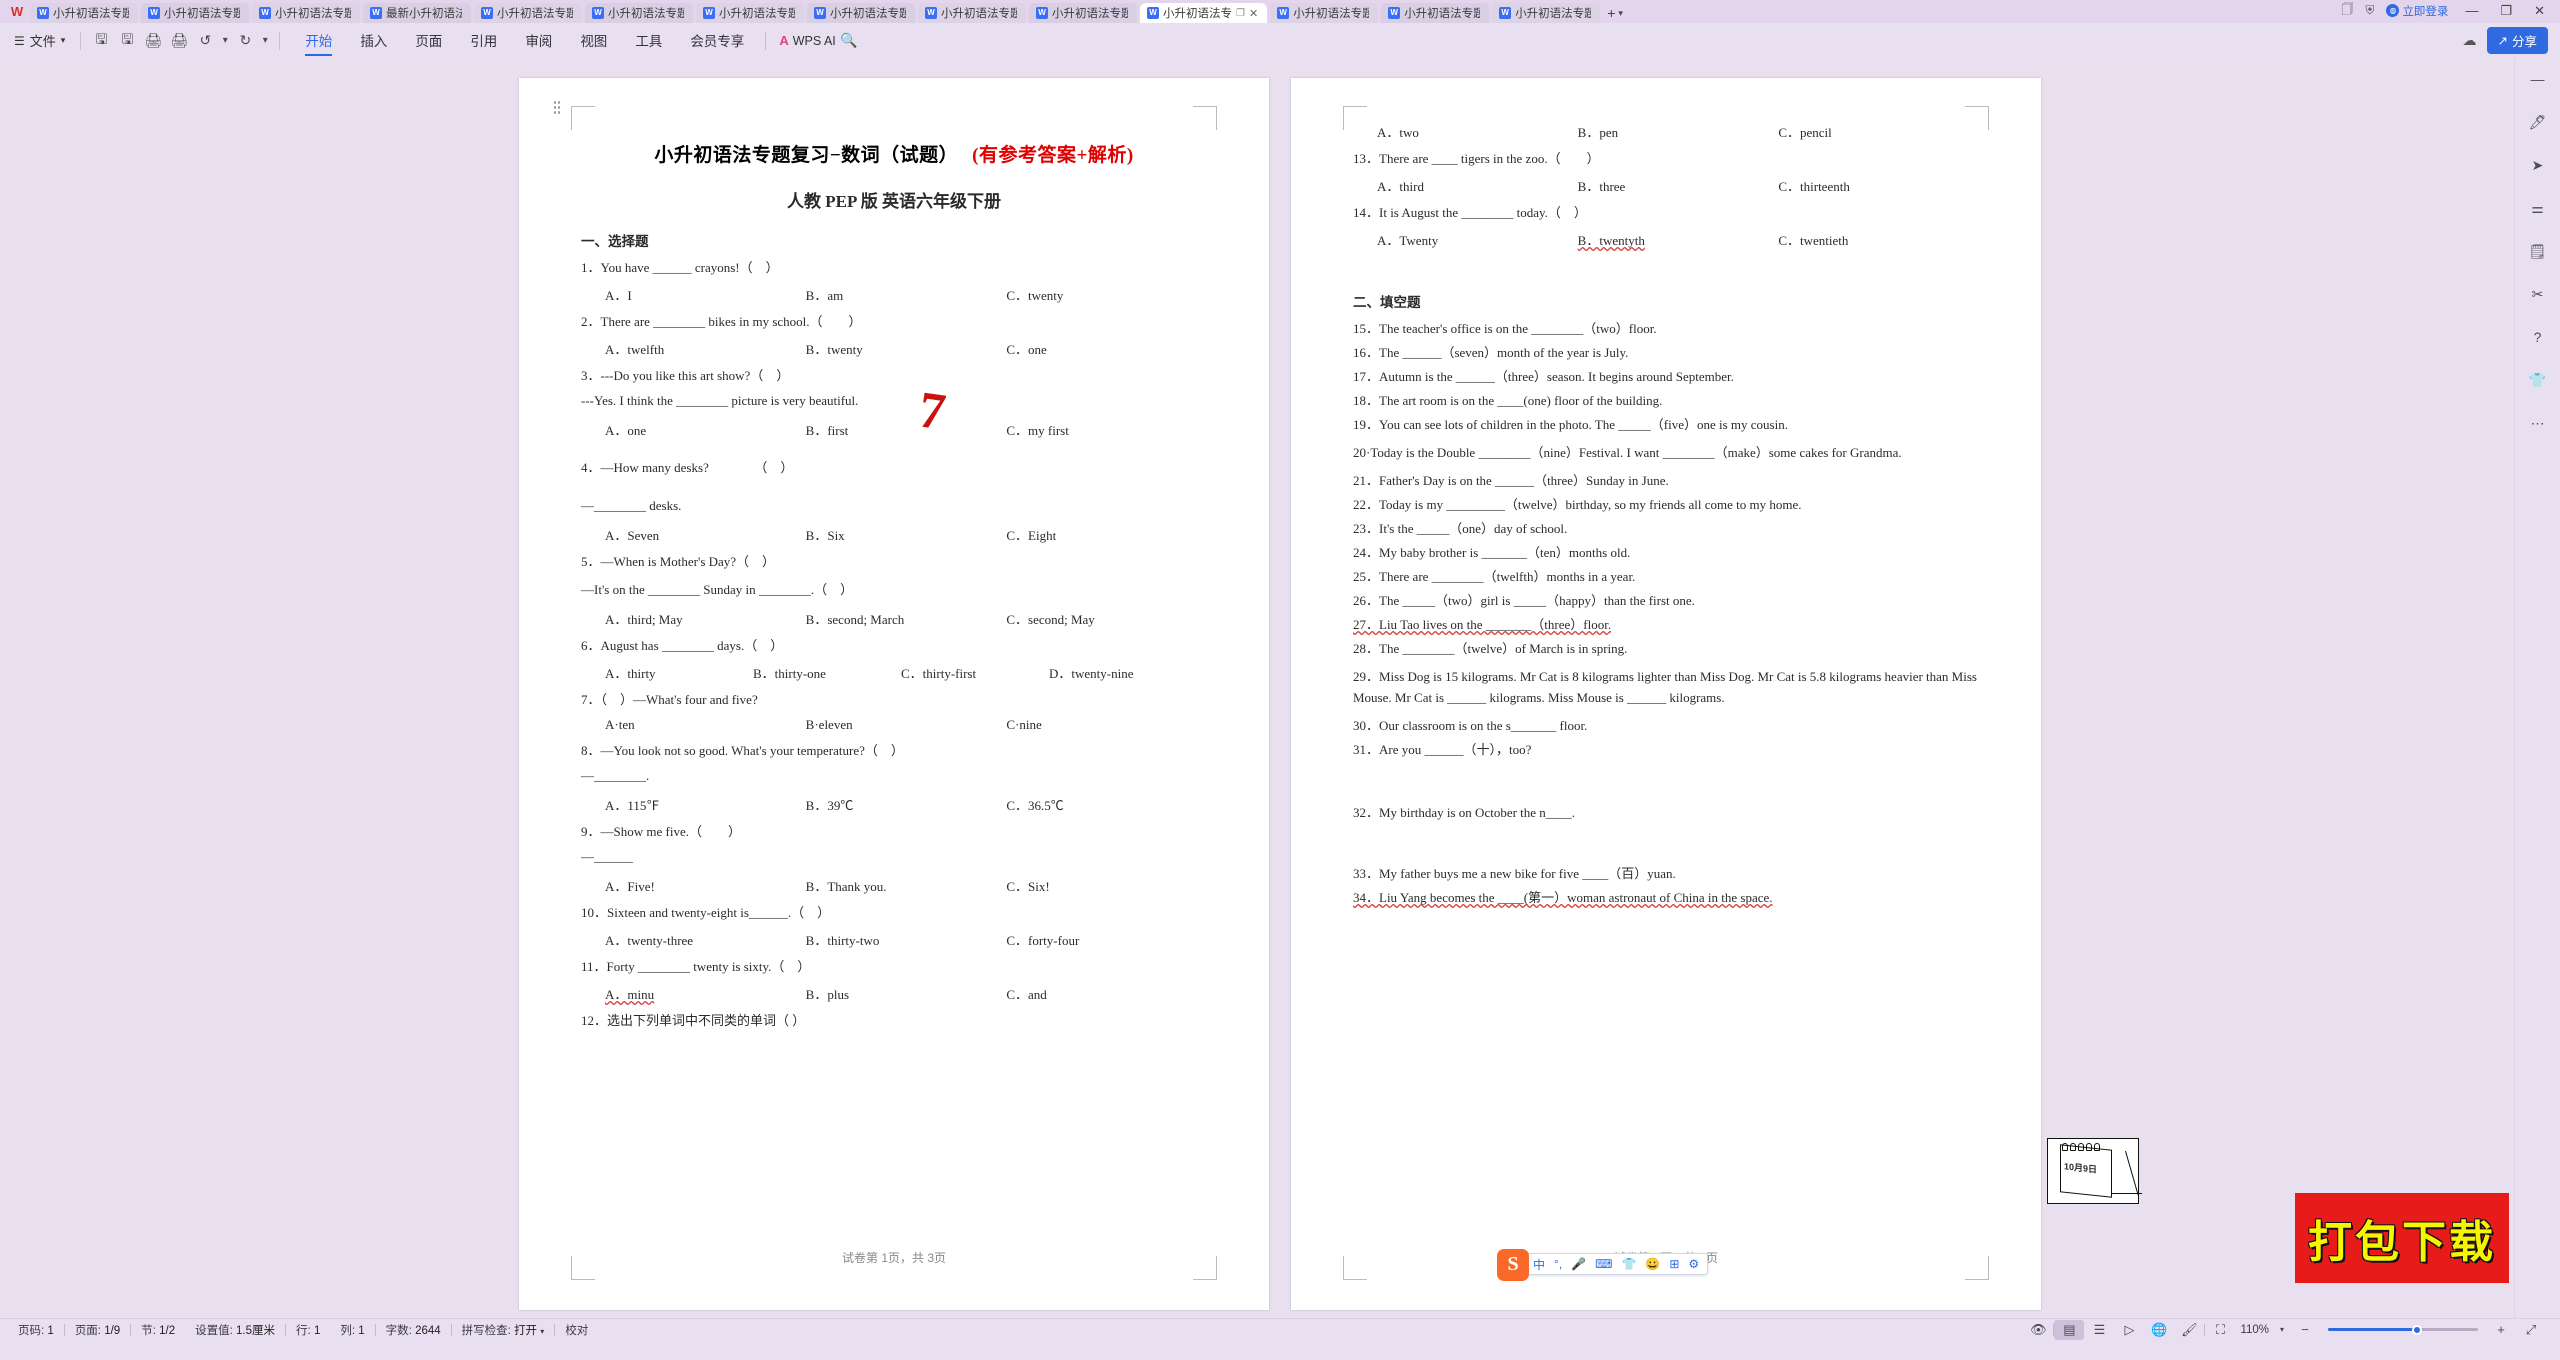  I want to click on tab-close-icon: ✕, so click(1253, 13).